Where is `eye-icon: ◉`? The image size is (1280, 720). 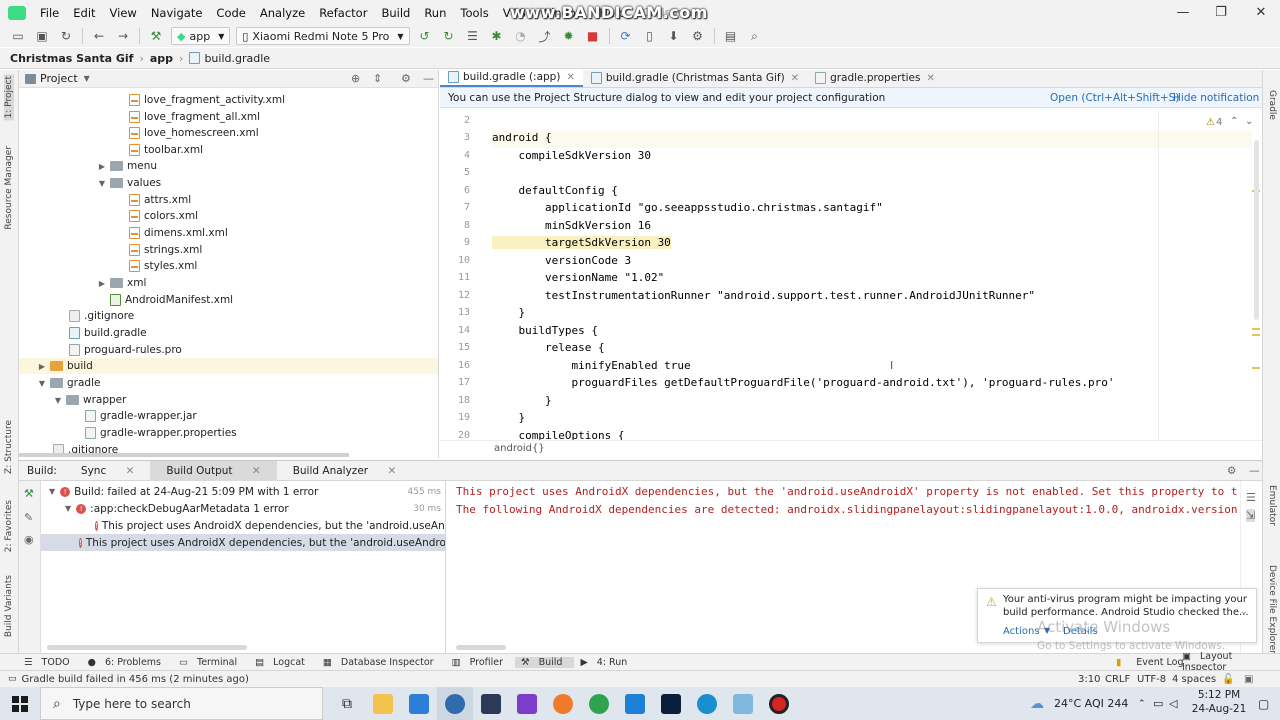
eye-icon: ◉ is located at coordinates (29, 539).